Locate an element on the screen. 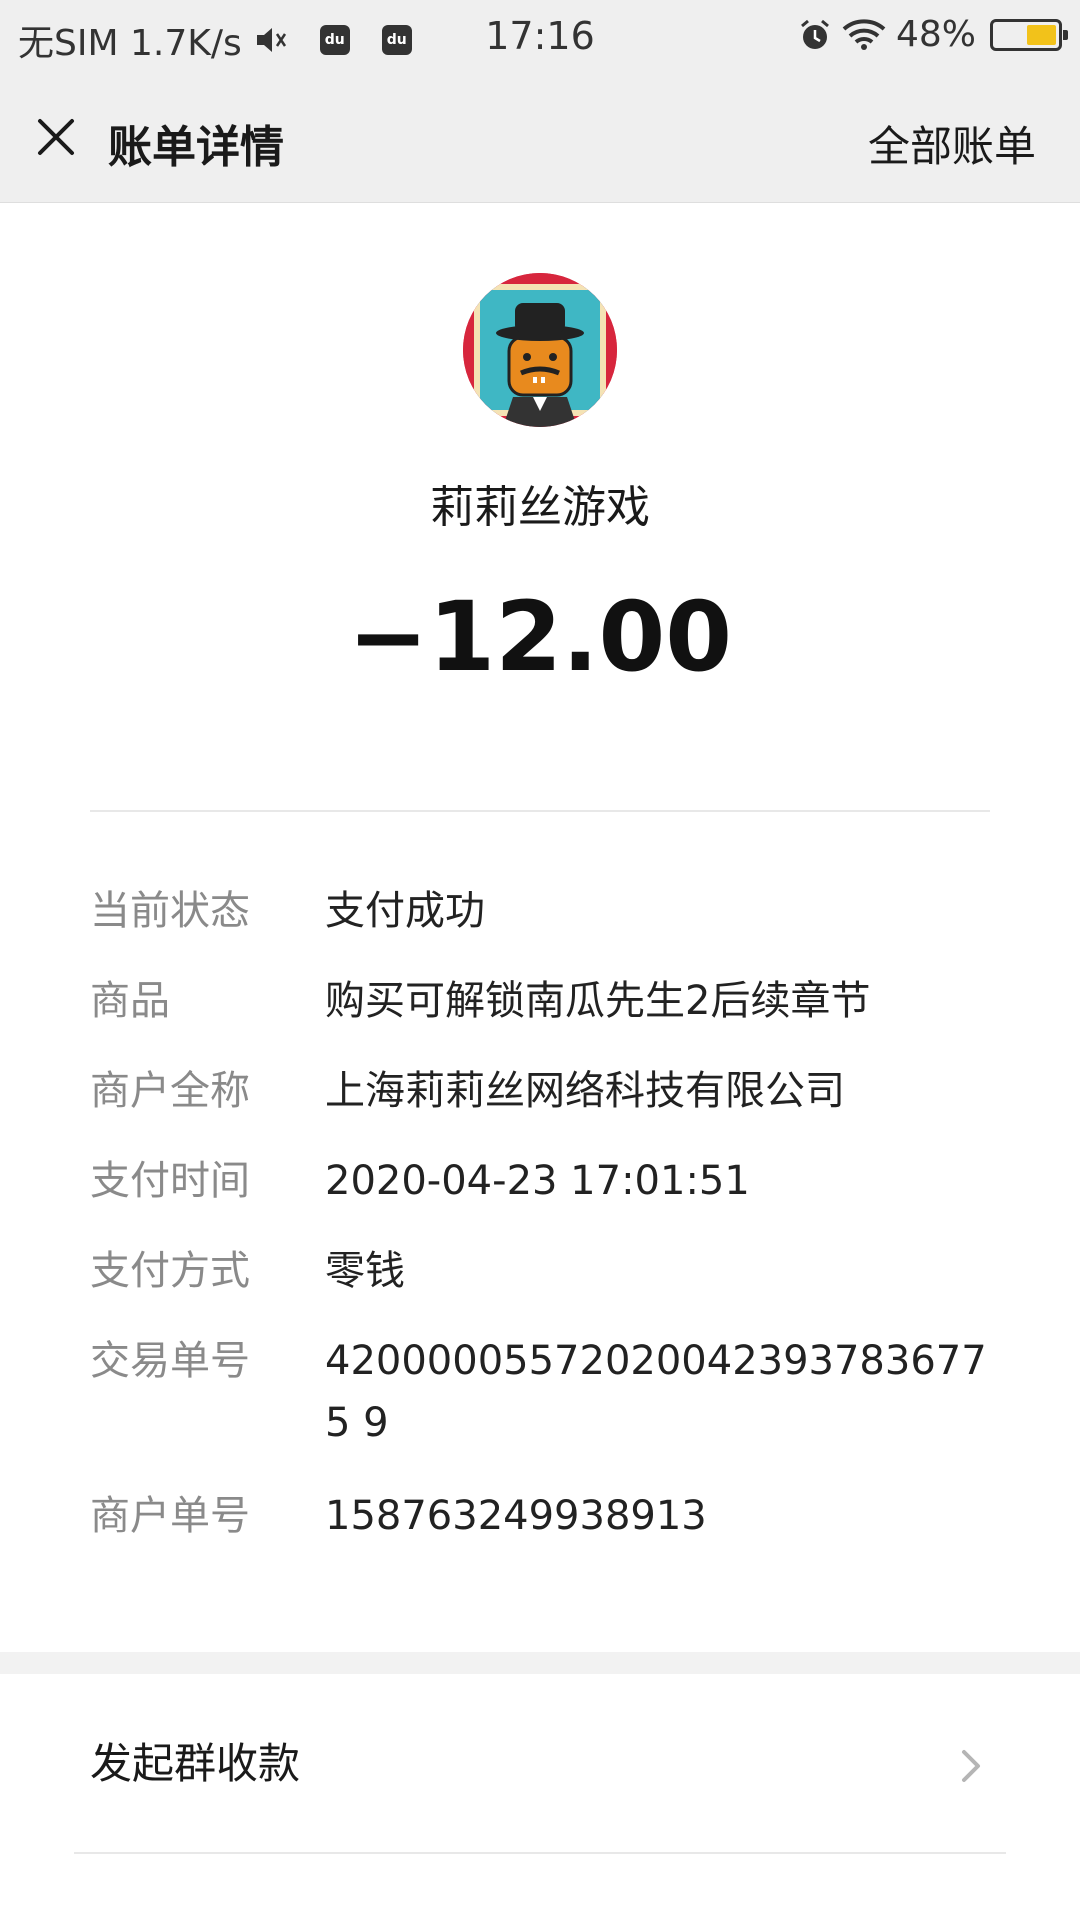 This screenshot has height=1920, width=1080. merchant-name: 莉莉丝游戏 is located at coordinates (540, 507).